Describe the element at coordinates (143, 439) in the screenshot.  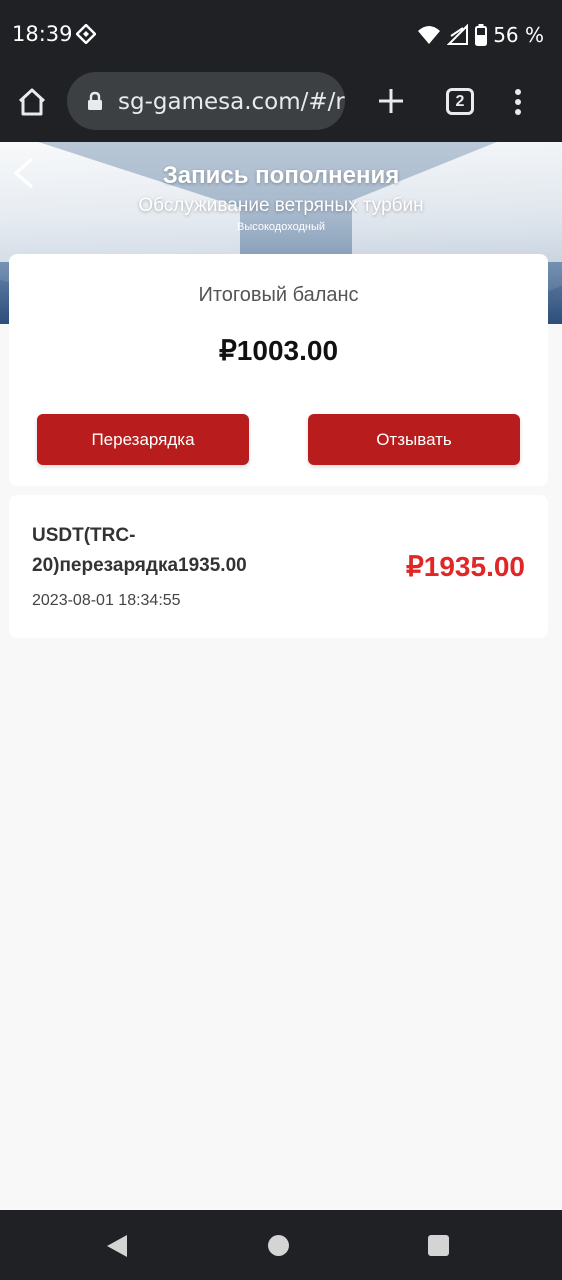
I see `recharge-button: Перезарядка` at that location.